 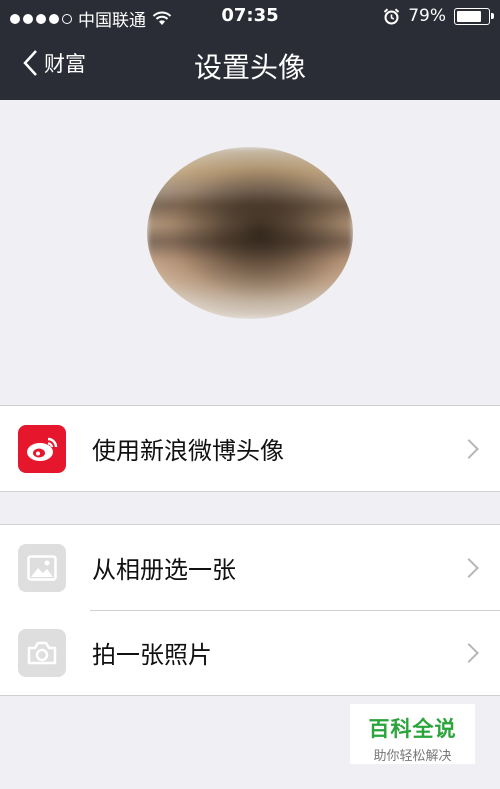 I want to click on nav-bar: 财富 设置头像, so click(x=250, y=67).